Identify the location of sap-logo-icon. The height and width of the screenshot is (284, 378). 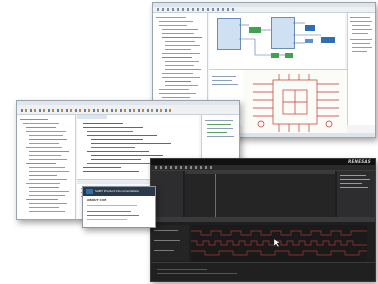
(89, 191).